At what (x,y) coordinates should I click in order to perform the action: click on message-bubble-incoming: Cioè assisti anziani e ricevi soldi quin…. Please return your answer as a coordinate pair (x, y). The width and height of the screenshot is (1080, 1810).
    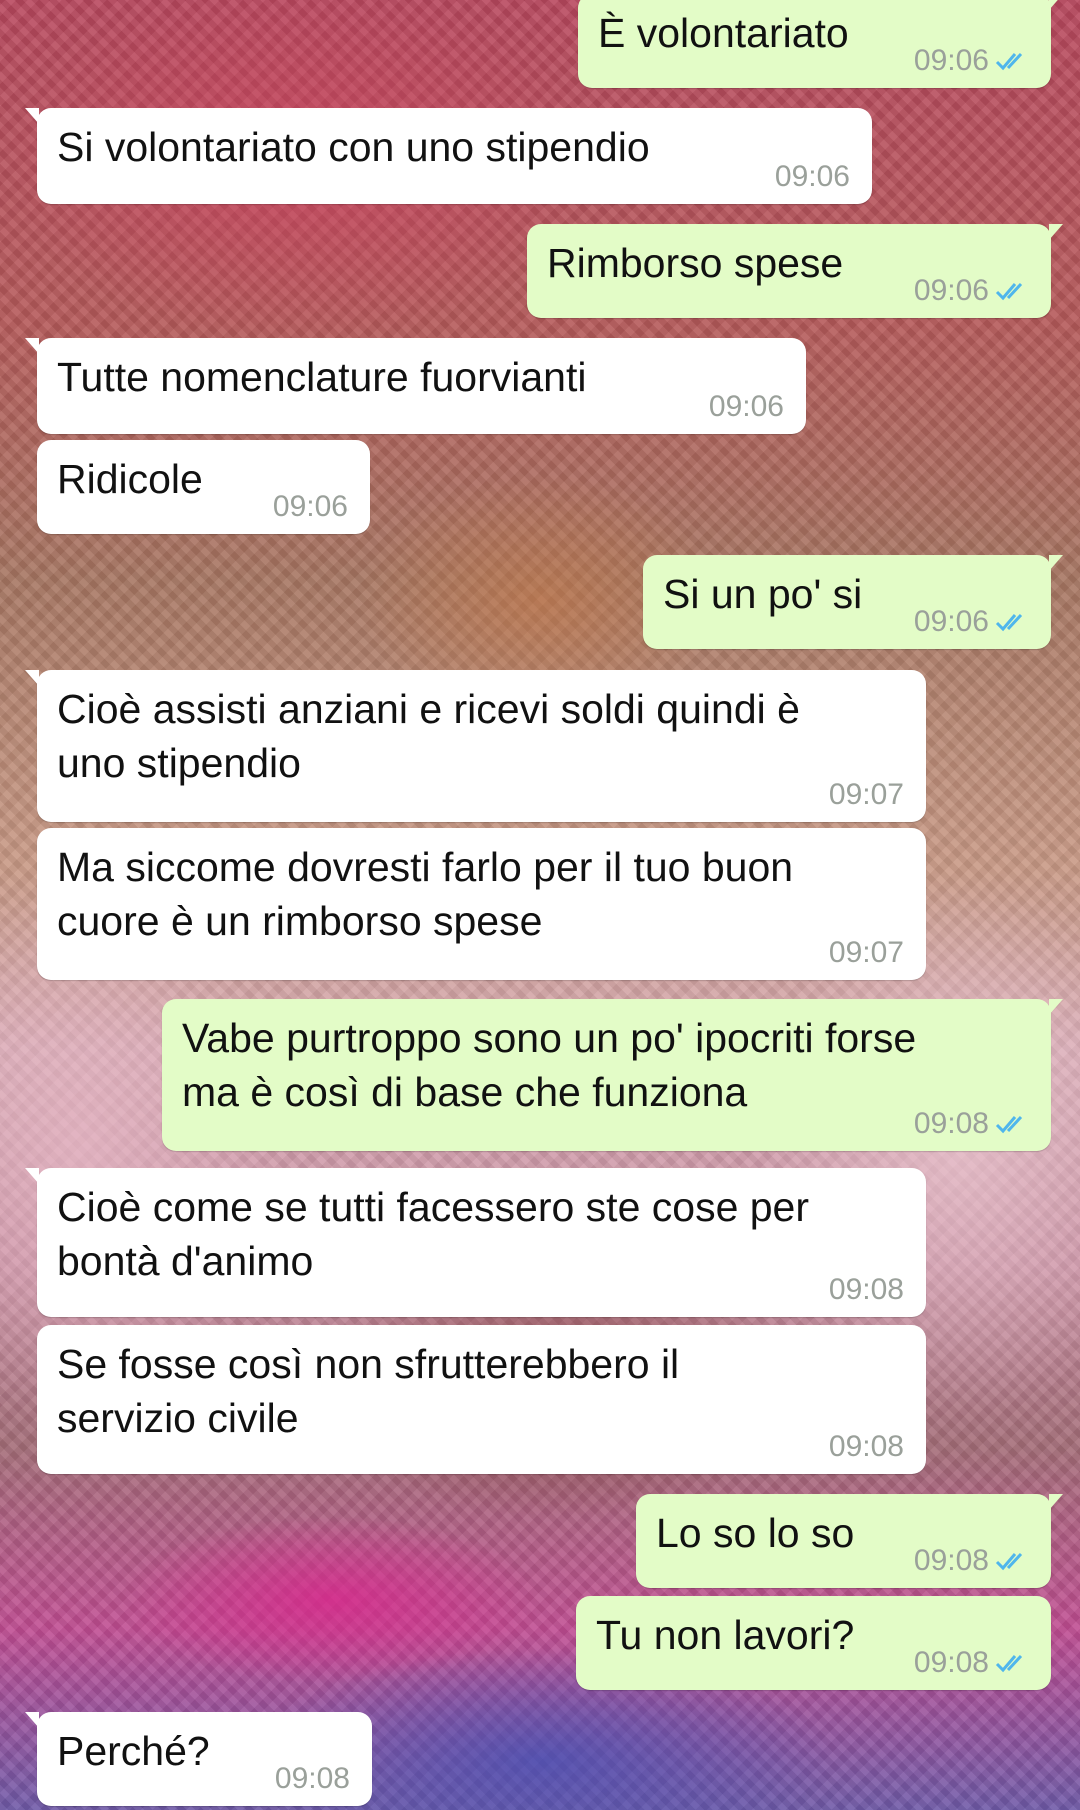
    Looking at the image, I should click on (475, 746).